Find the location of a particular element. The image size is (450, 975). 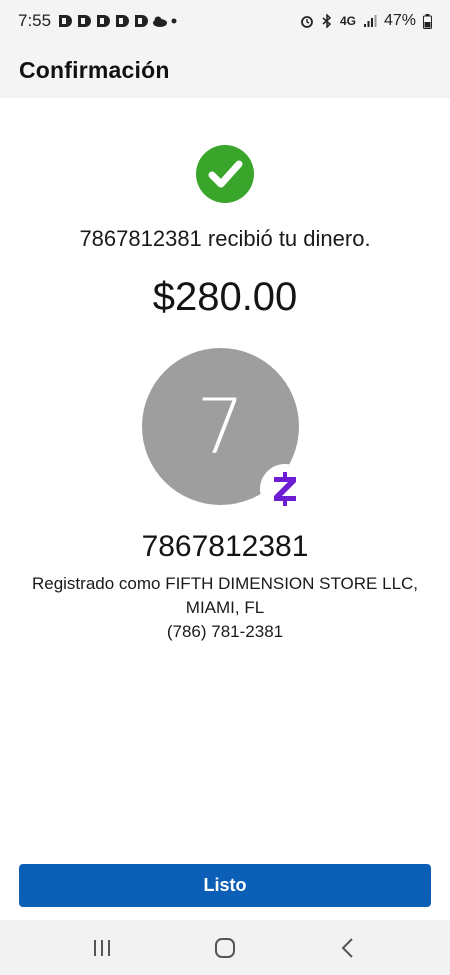

home-button is located at coordinates (225, 948).